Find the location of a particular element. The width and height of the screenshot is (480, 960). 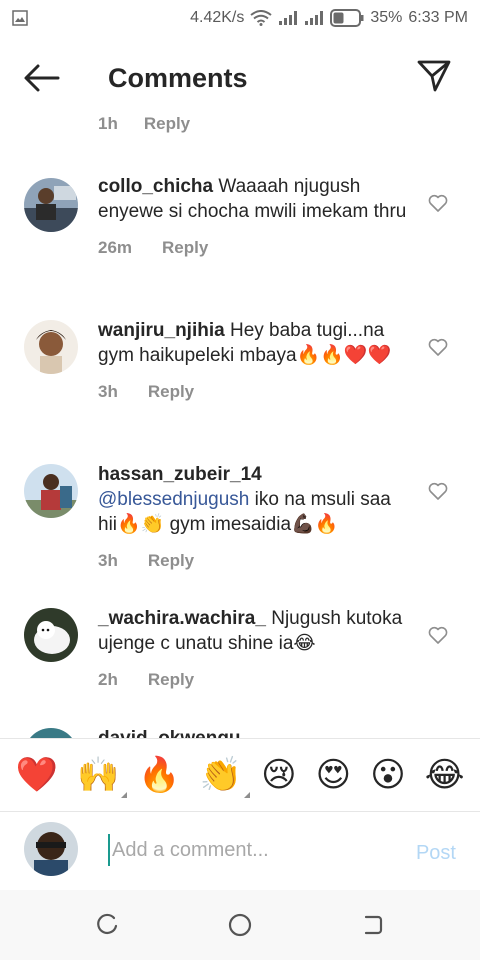

username: wanjiru_njihia is located at coordinates (161, 330).